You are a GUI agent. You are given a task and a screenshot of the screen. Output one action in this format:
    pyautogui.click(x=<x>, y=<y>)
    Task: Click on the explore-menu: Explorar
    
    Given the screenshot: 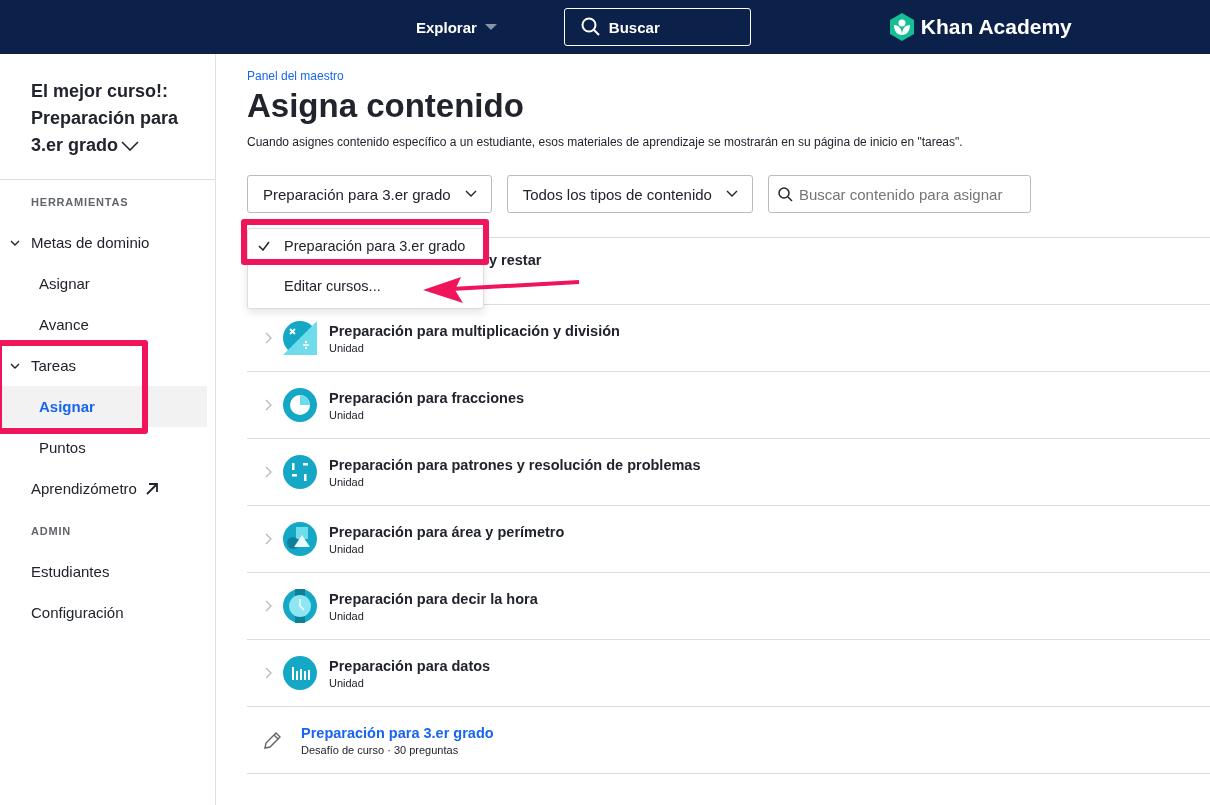 What is the action you would take?
    pyautogui.click(x=456, y=27)
    